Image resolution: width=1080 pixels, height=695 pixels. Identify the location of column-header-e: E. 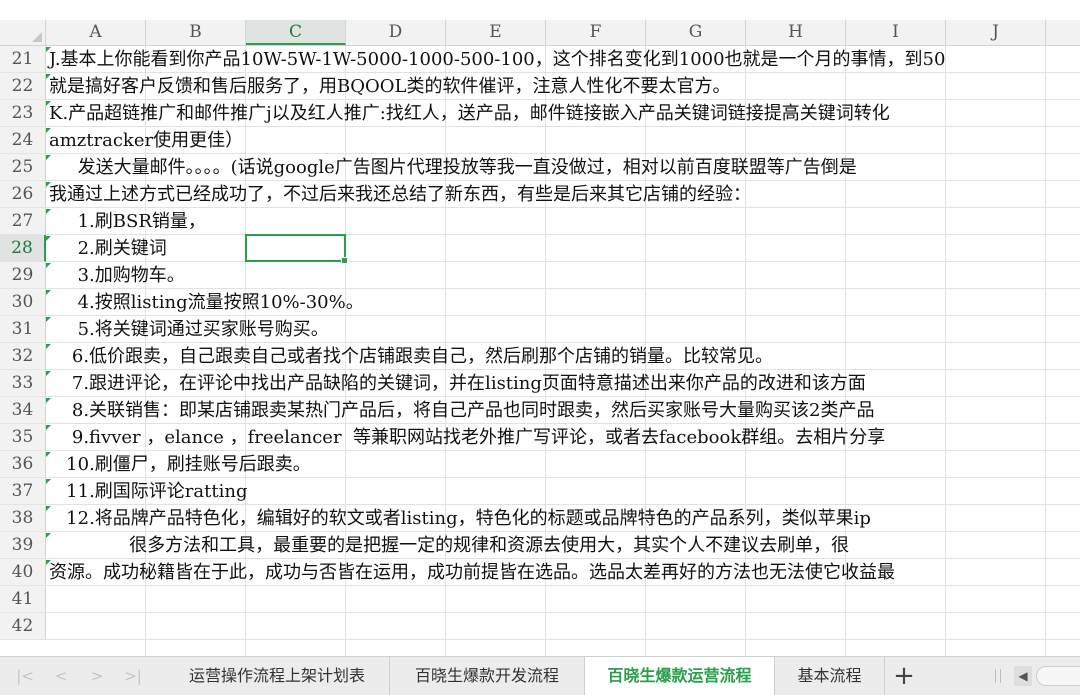
(496, 32).